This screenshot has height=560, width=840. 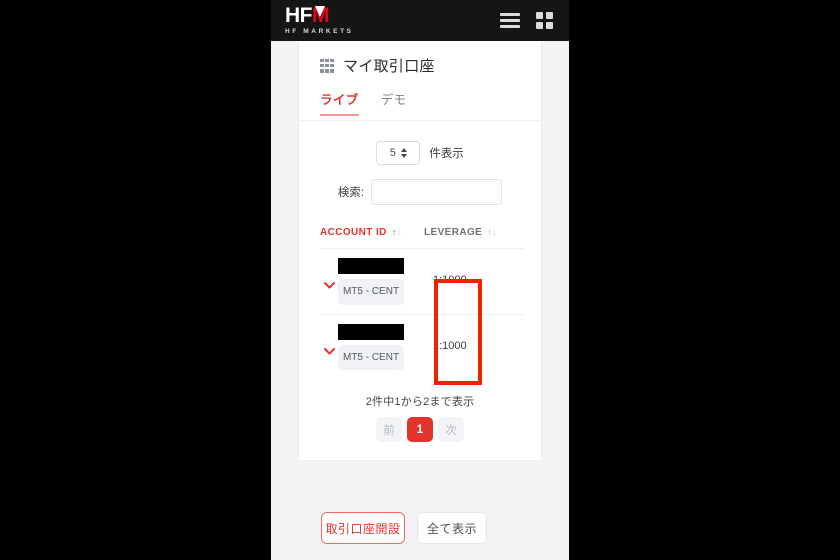 I want to click on logo-text-m: M, so click(x=321, y=15).